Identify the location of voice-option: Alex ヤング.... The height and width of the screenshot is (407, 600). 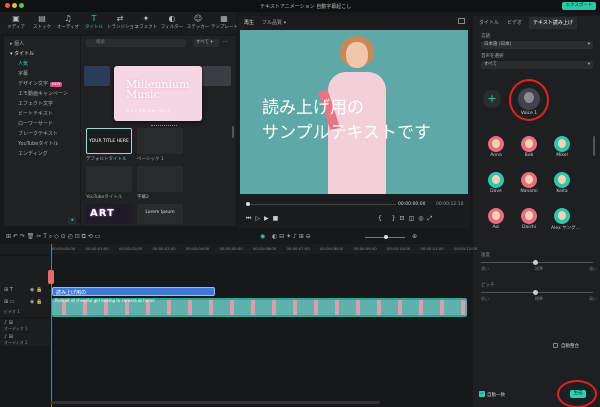
(565, 219).